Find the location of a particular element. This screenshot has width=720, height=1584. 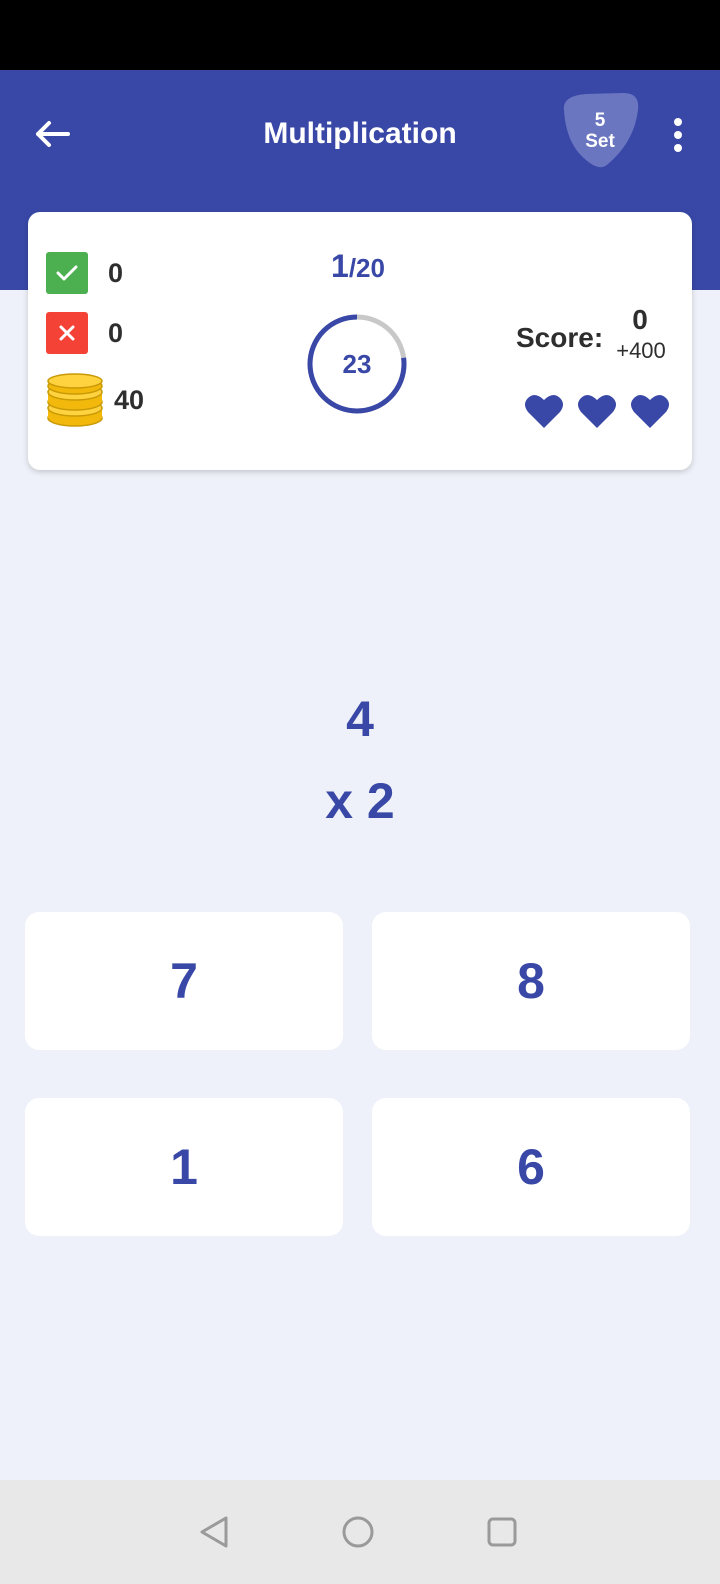

score-label: Score: is located at coordinates (560, 337).